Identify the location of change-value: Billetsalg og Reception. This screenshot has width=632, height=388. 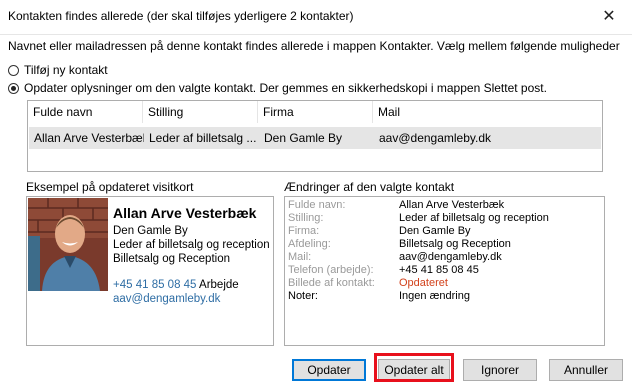
(455, 244).